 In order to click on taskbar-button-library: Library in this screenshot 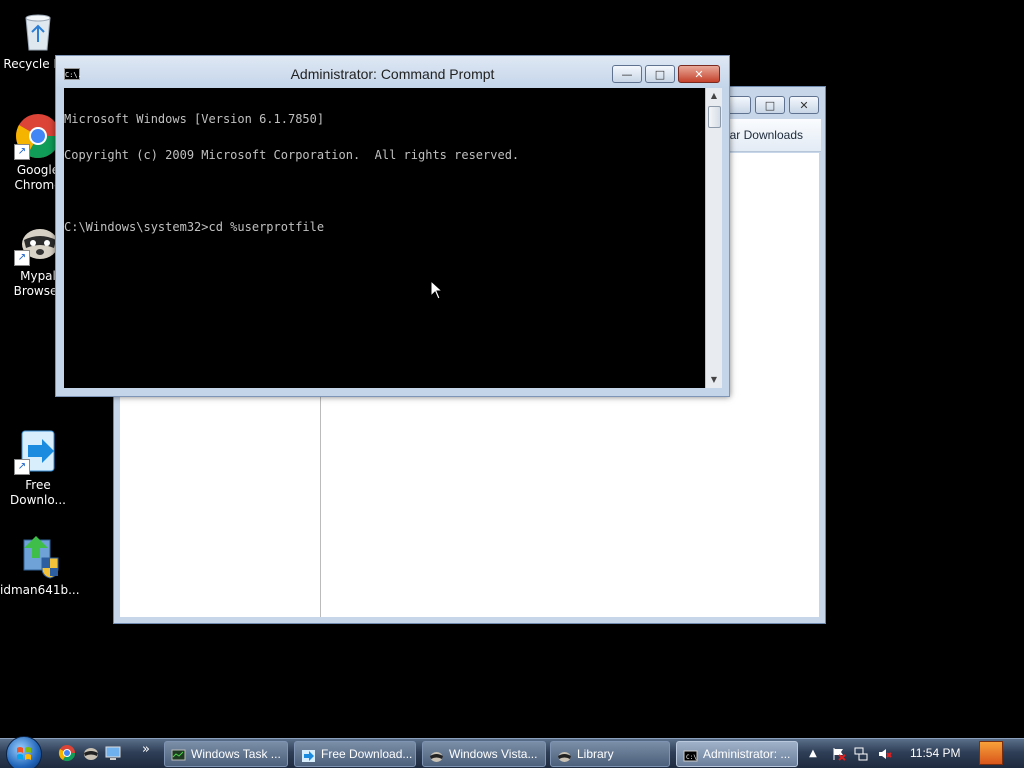, I will do `click(610, 754)`.